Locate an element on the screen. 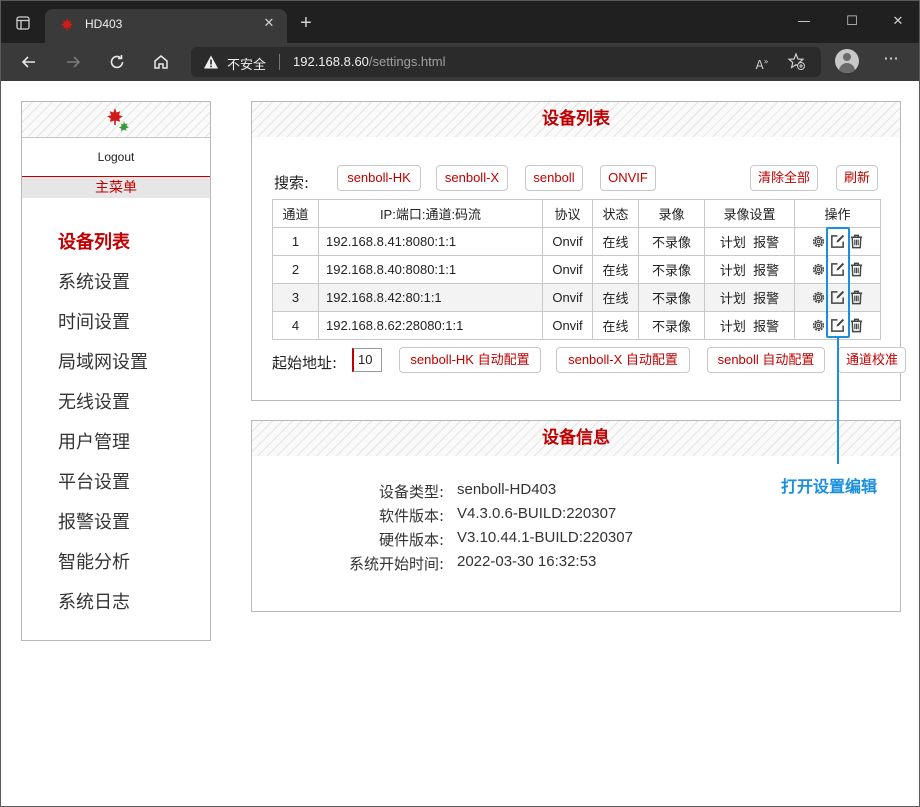 This screenshot has height=807, width=920. url-host: 192.168.8.60 is located at coordinates (331, 61).